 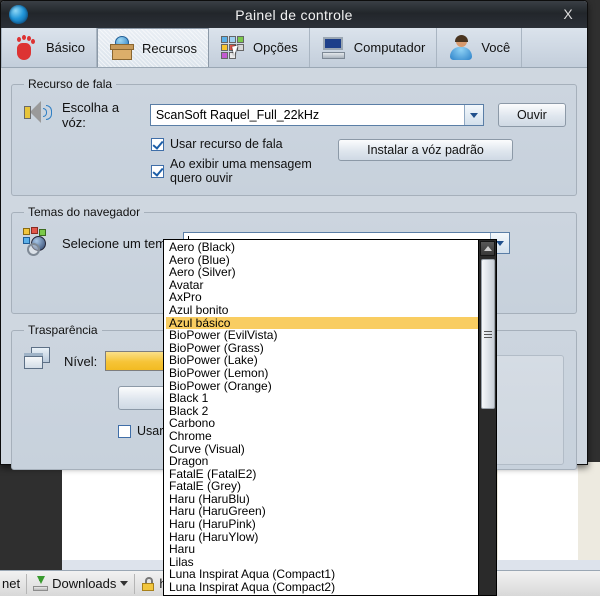 I want to click on taskbar-item-net: net, so click(x=13, y=584).